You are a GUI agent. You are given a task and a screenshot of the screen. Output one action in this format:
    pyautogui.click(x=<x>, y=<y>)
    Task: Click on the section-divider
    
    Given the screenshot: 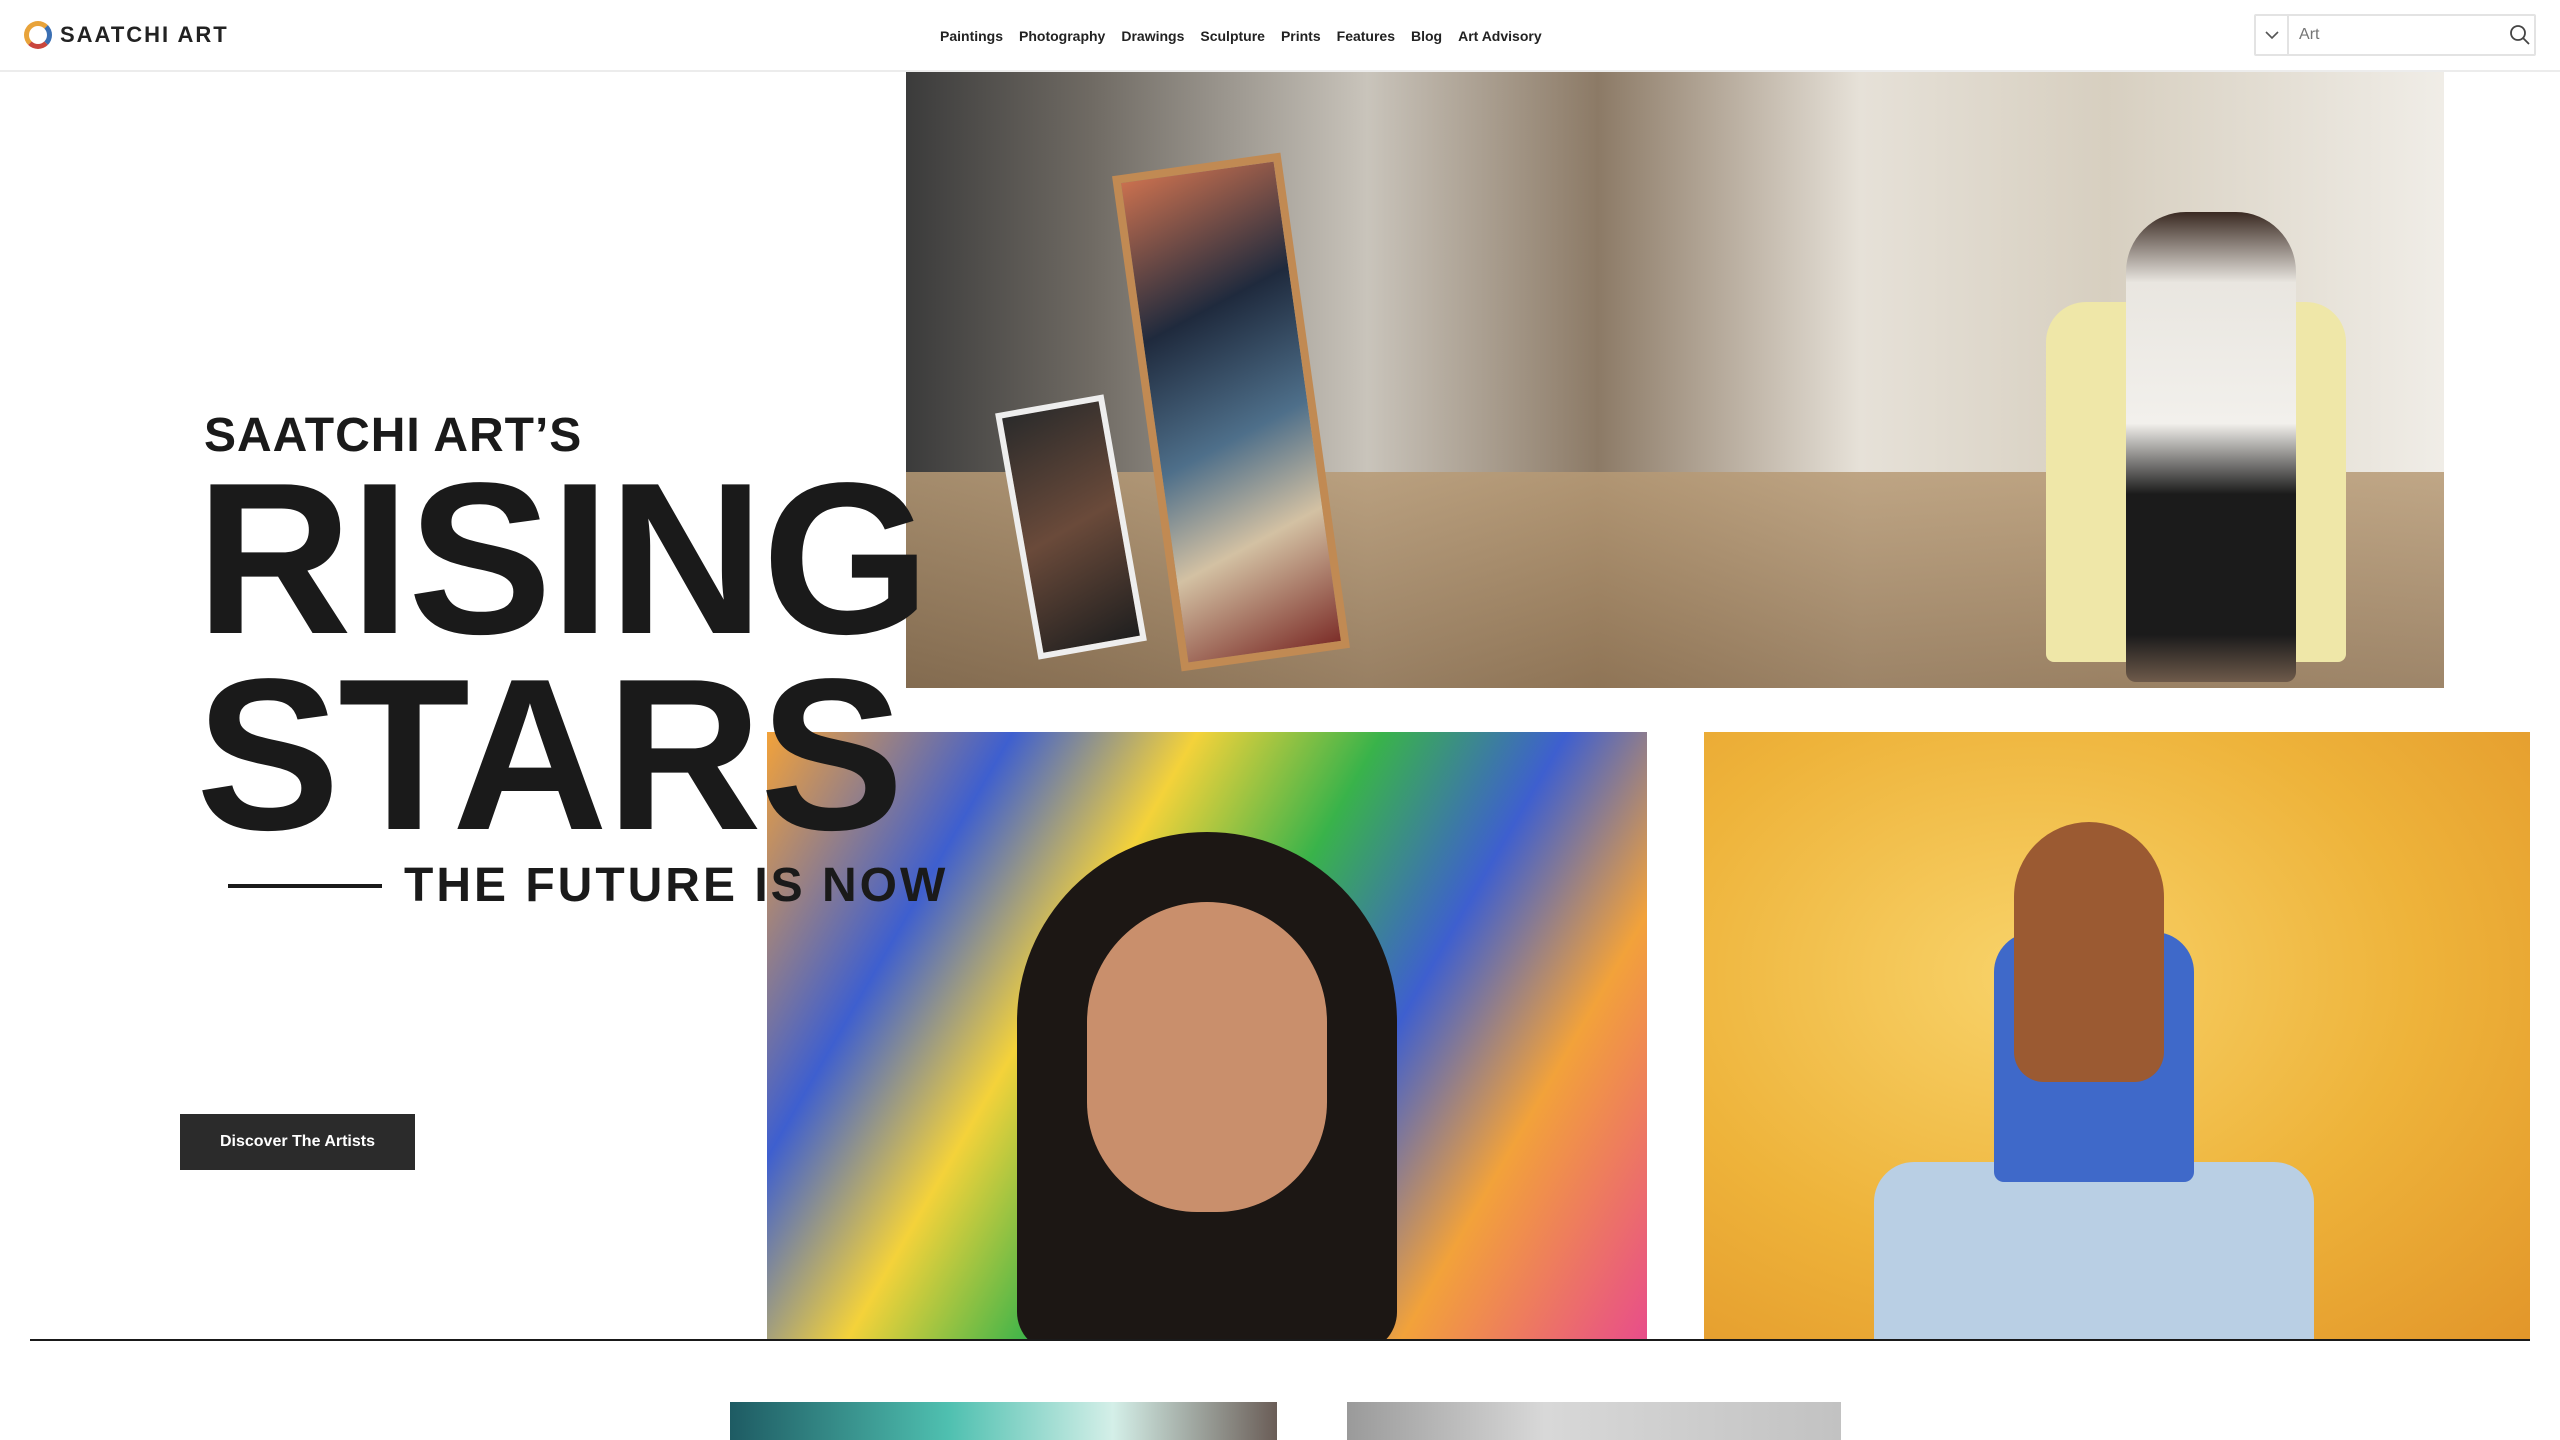 What is the action you would take?
    pyautogui.click(x=1280, y=1340)
    